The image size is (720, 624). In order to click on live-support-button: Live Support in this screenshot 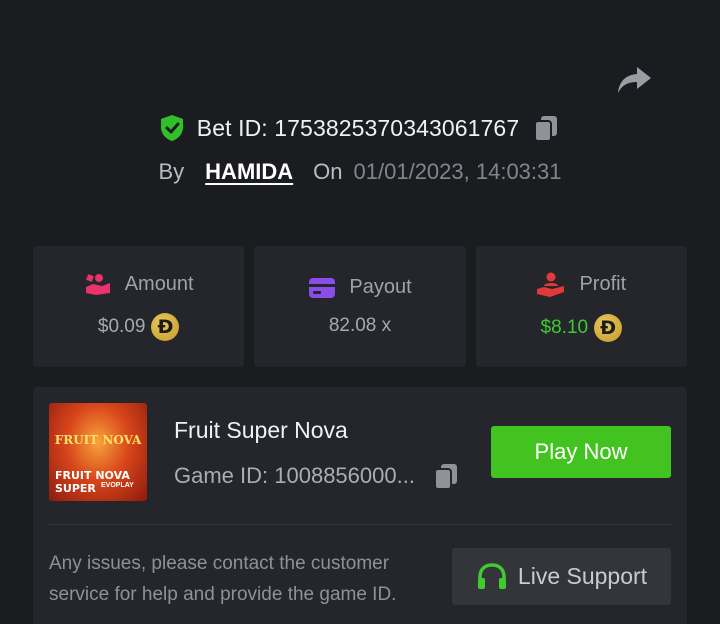, I will do `click(561, 576)`.